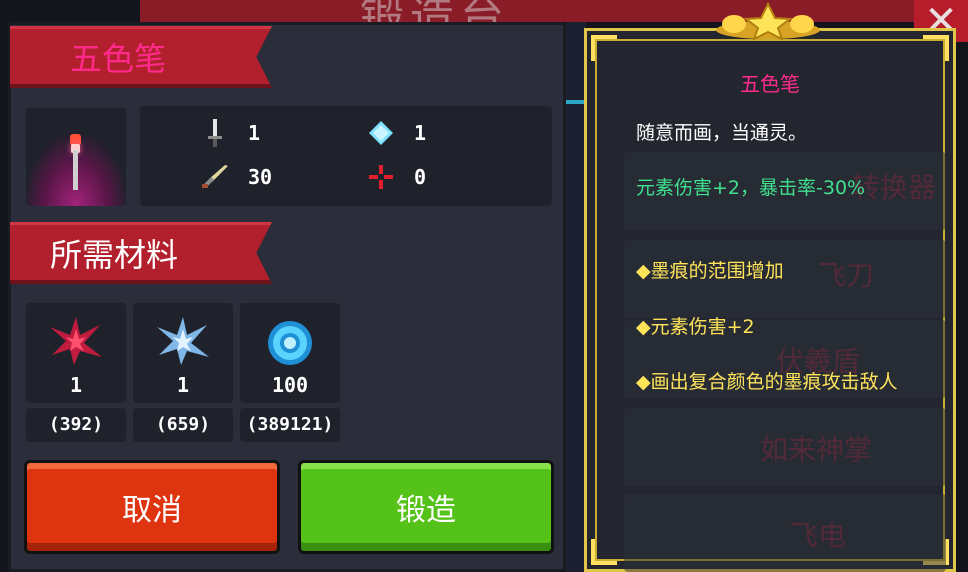 The image size is (968, 572). Describe the element at coordinates (576, 102) in the screenshot. I see `background-accent` at that location.